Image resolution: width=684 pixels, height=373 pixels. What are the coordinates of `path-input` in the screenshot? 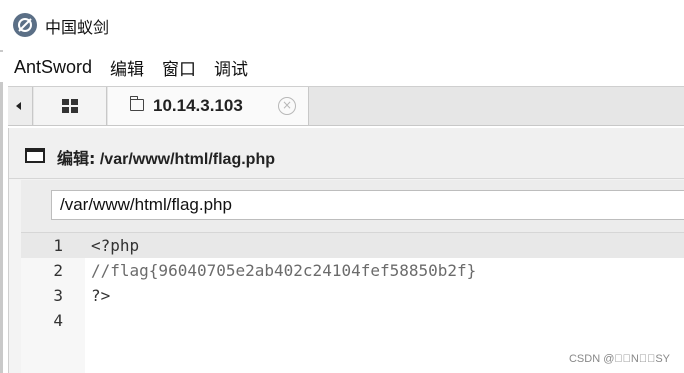 It's located at (367, 205).